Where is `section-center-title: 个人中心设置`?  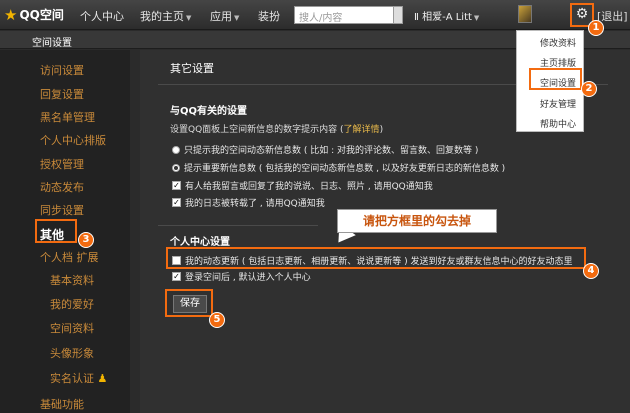
section-center-title: 个人中心设置 is located at coordinates (200, 242).